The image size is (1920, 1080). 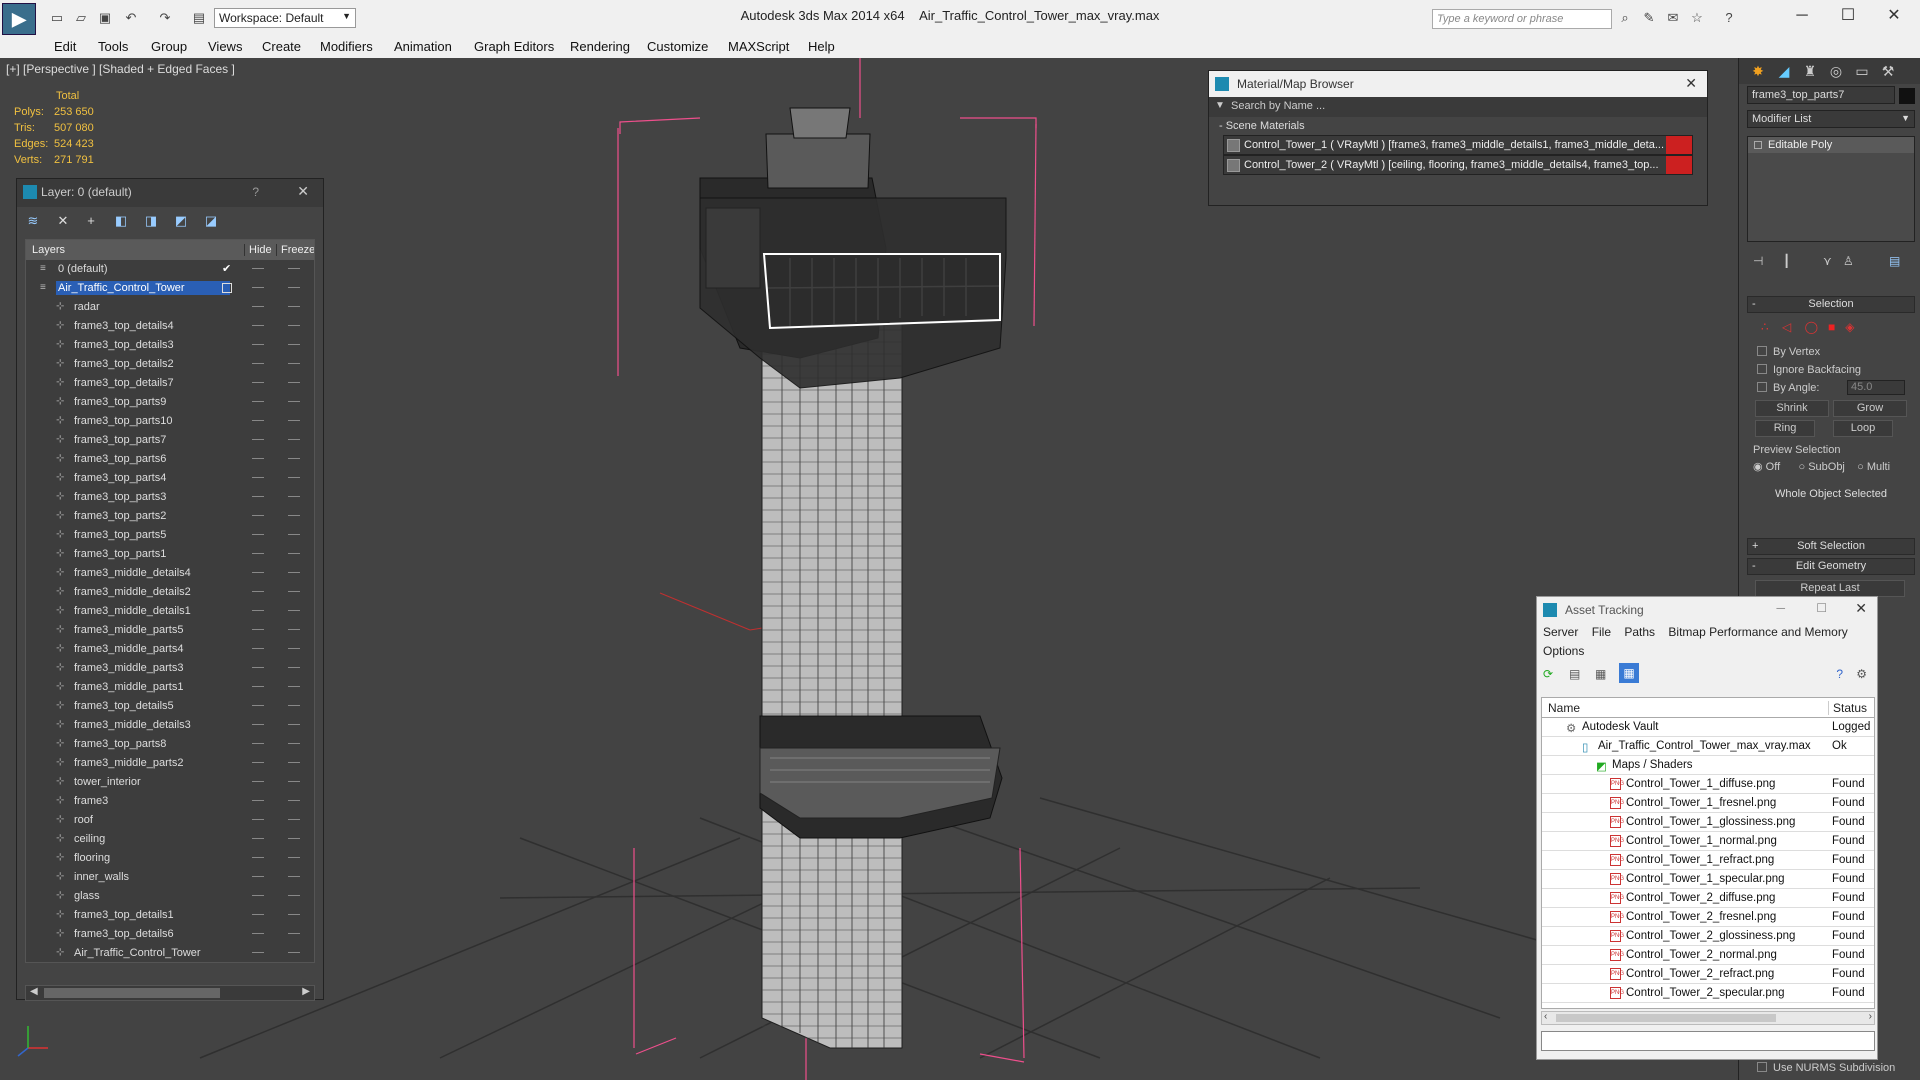 What do you see at coordinates (1758, 261) in the screenshot?
I see `pin-stack-icon: ⊣` at bounding box center [1758, 261].